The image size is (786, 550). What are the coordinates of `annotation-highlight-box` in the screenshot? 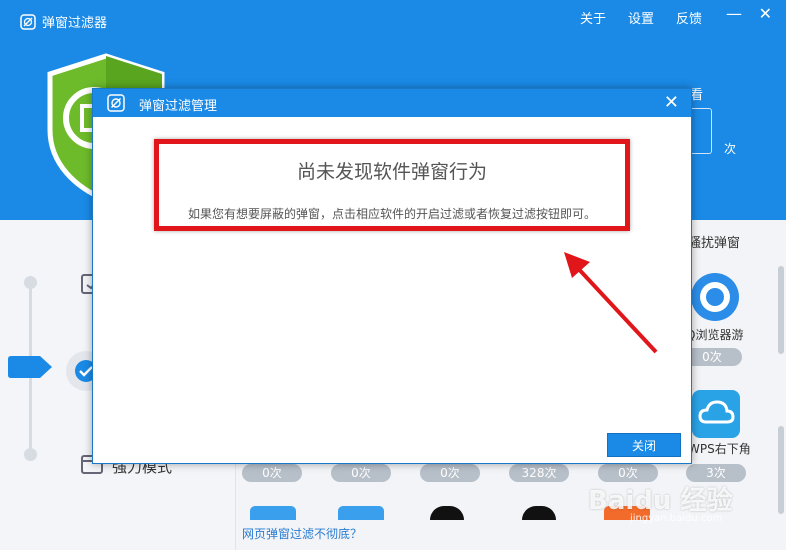 It's located at (392, 185).